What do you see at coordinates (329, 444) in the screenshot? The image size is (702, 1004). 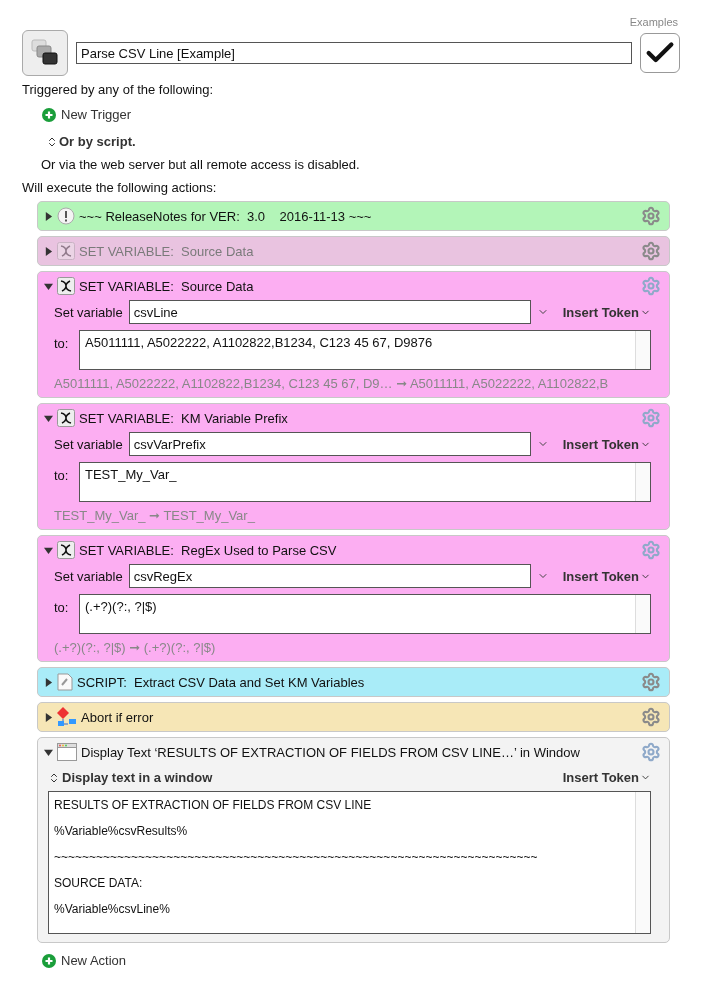 I see `variable-field: csvVarPrefix` at bounding box center [329, 444].